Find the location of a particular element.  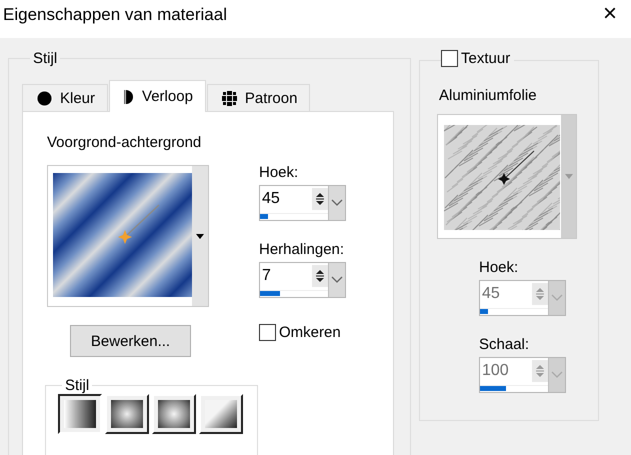

window-title: Eigenschappen van materiaal is located at coordinates (114, 14).